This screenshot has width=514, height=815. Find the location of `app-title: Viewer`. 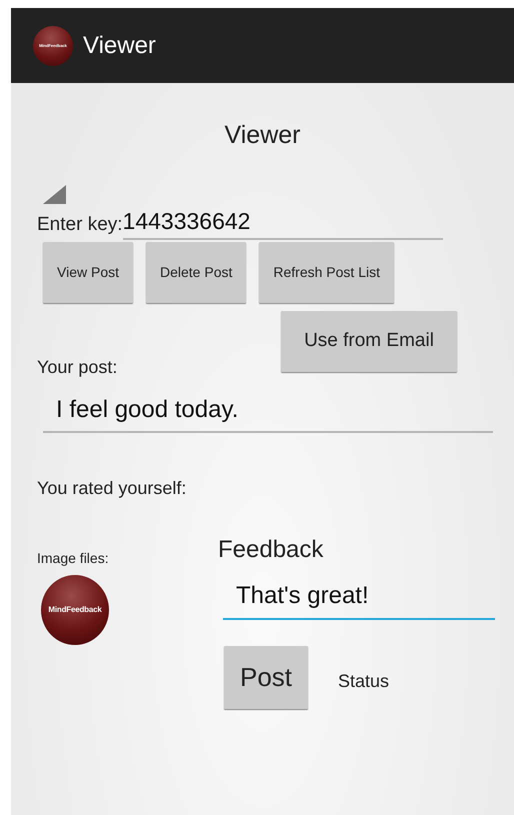

app-title: Viewer is located at coordinates (119, 45).